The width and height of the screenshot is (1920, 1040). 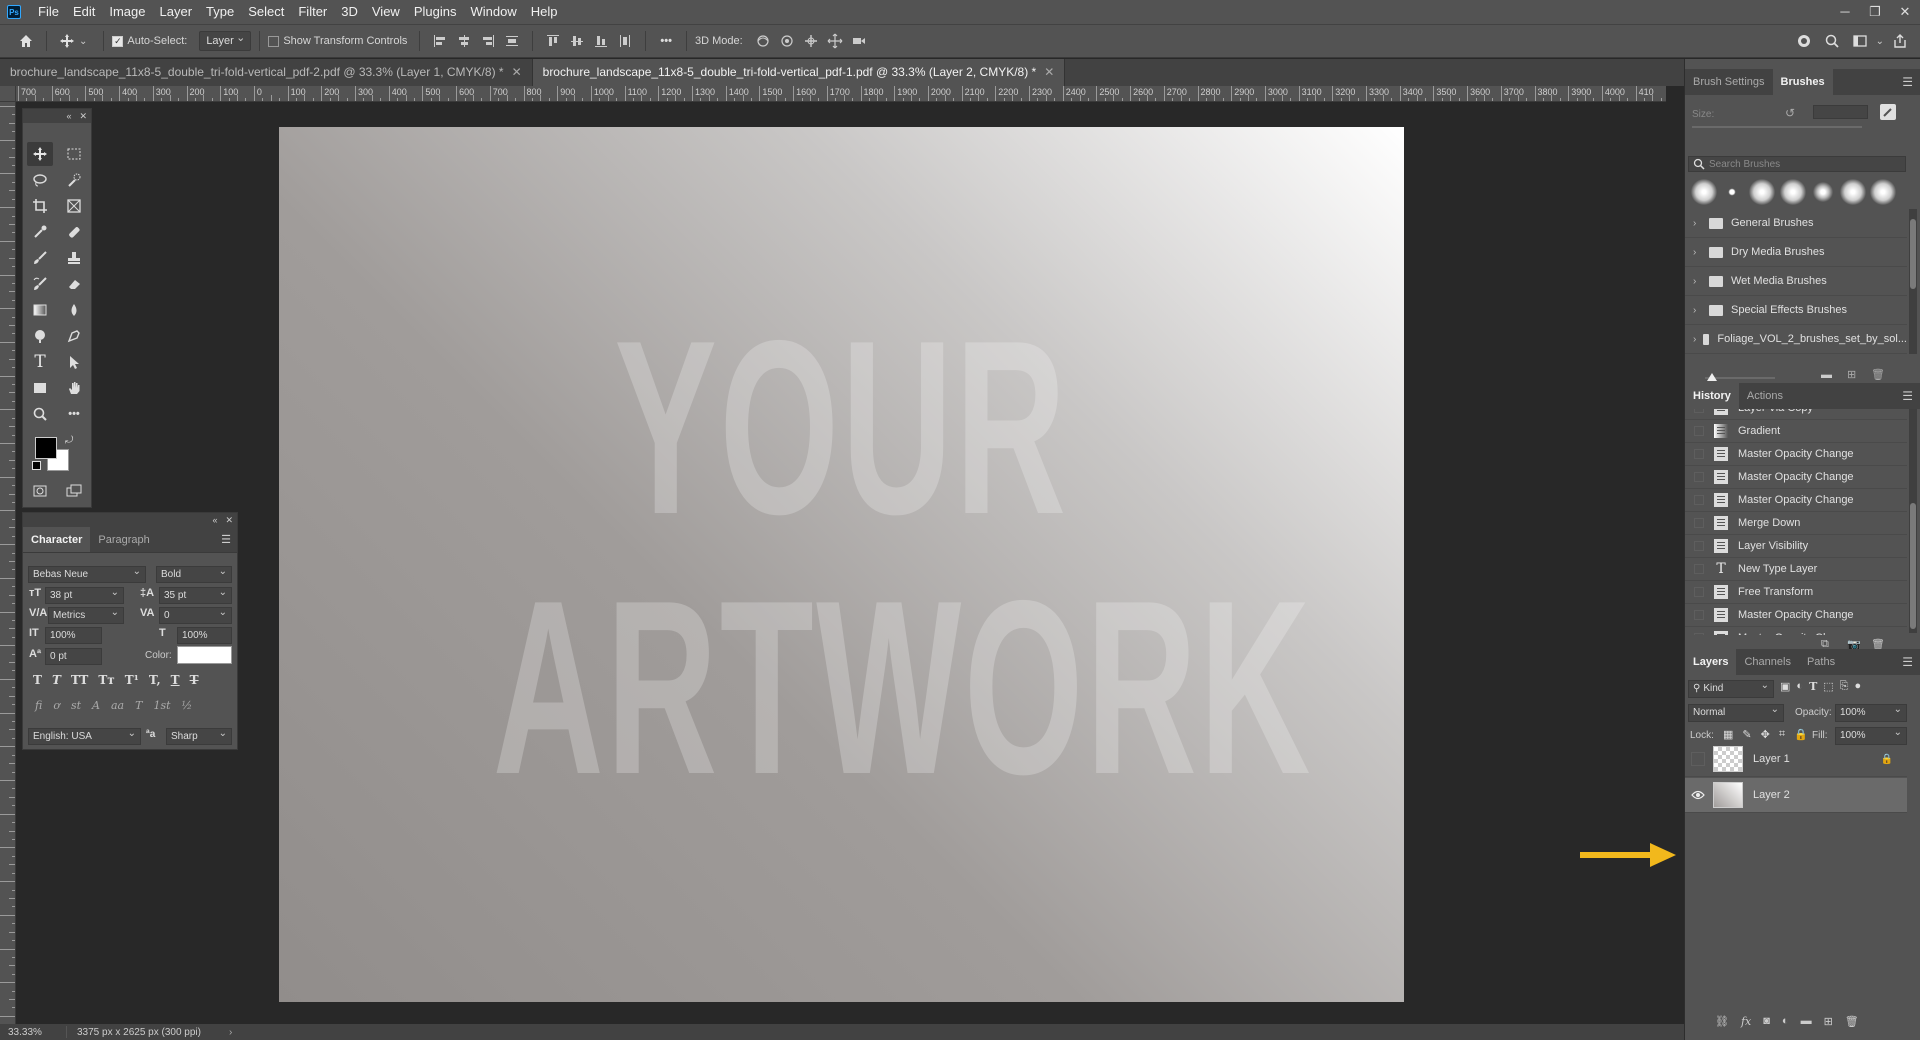 I want to click on tab-brushes: Brushes, so click(x=1802, y=82).